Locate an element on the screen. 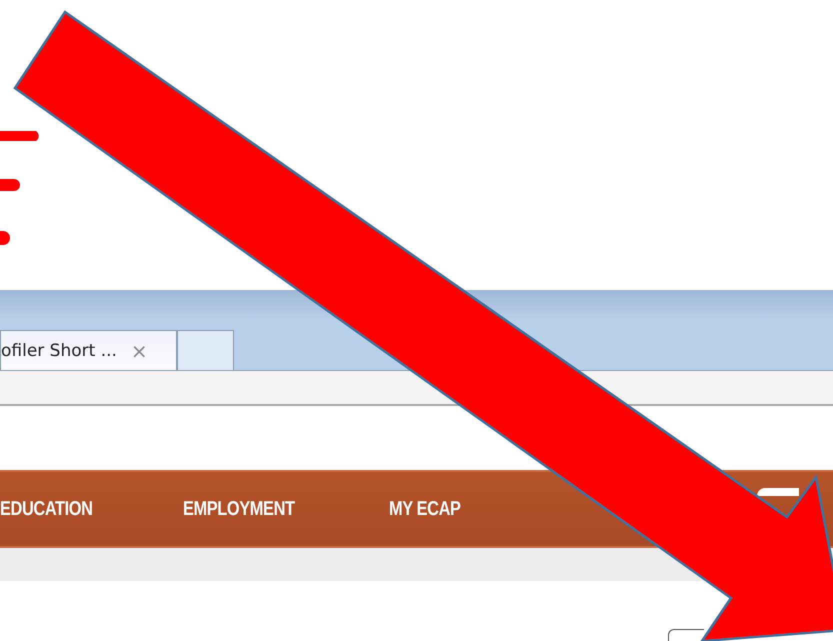 The height and width of the screenshot is (641, 833). search-field is located at coordinates (778, 492).